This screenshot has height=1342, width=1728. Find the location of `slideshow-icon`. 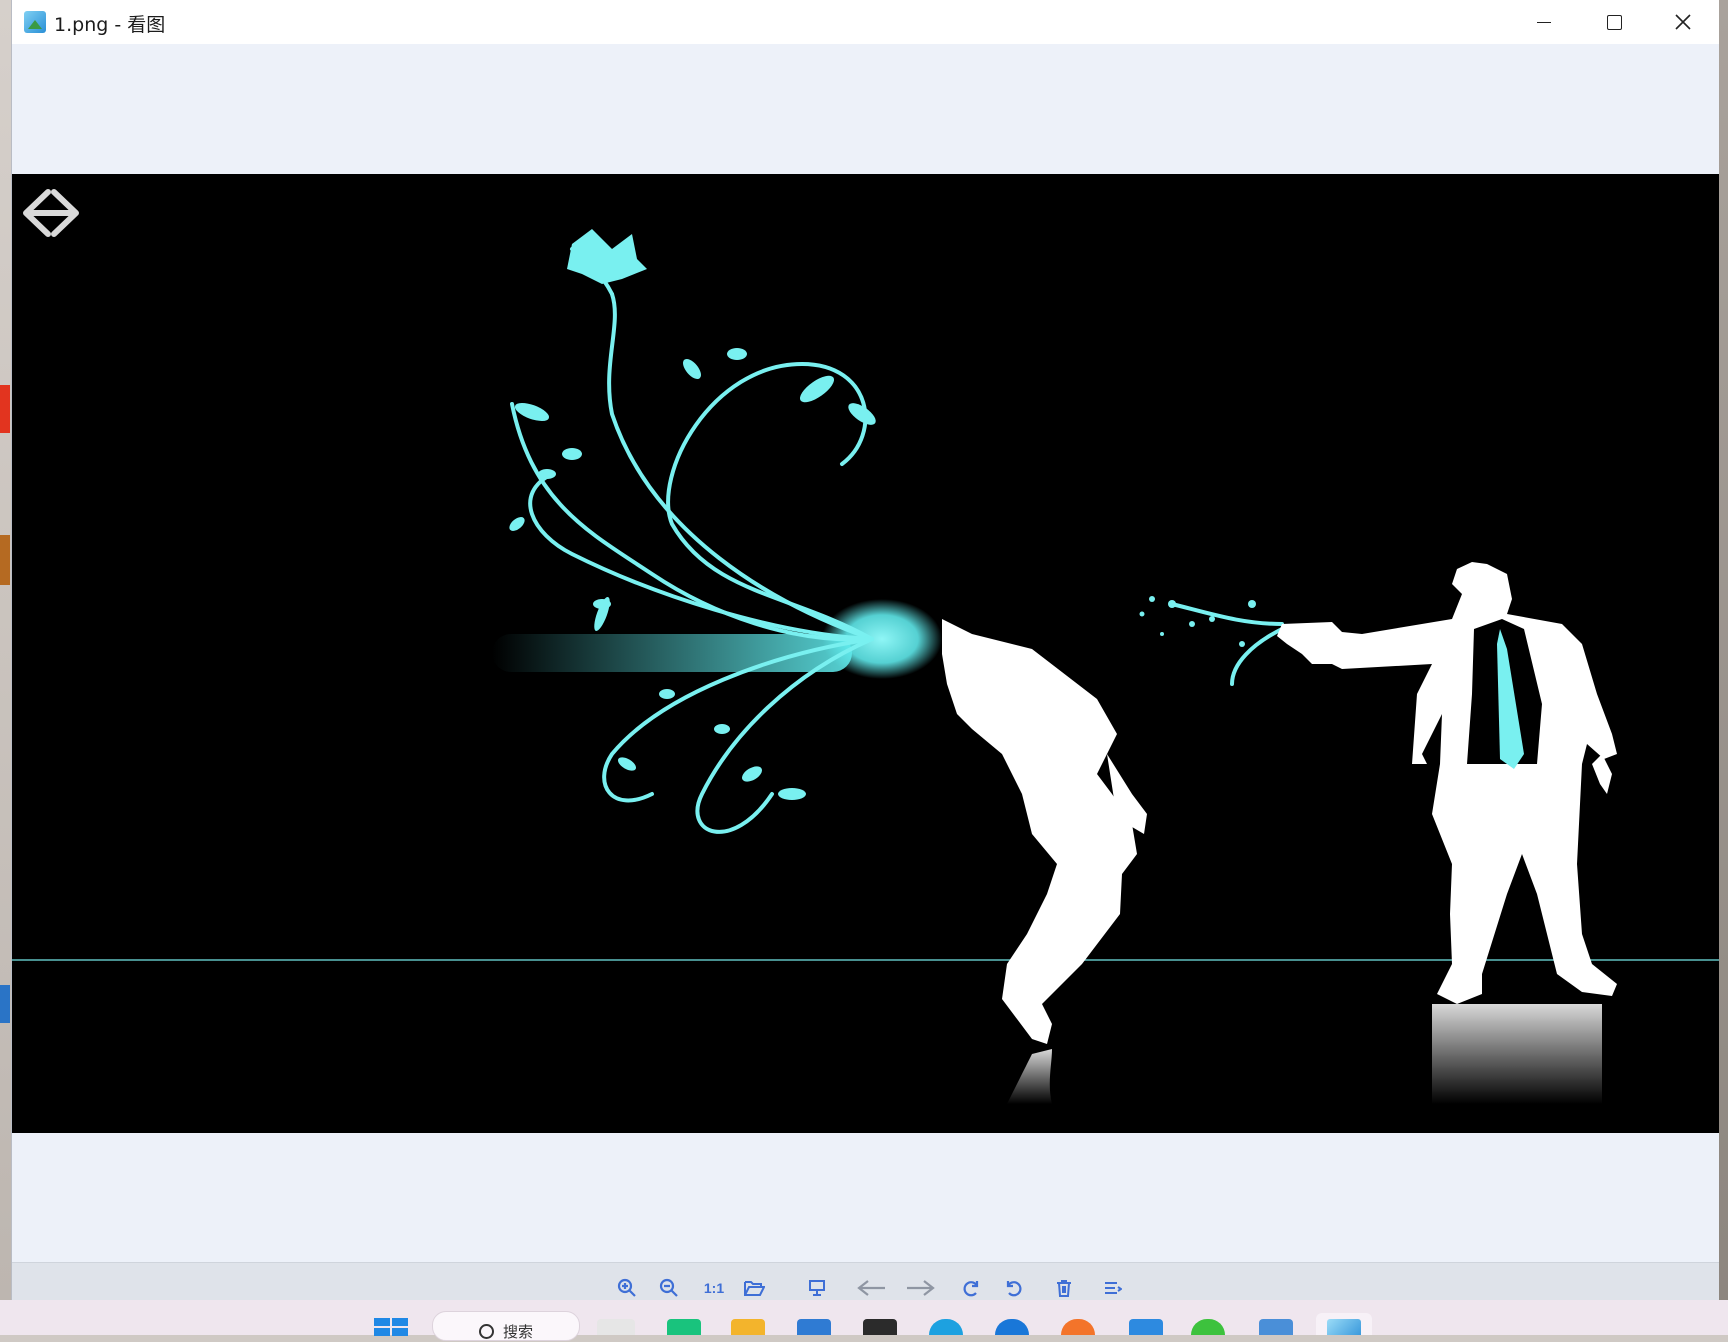

slideshow-icon is located at coordinates (817, 1288).